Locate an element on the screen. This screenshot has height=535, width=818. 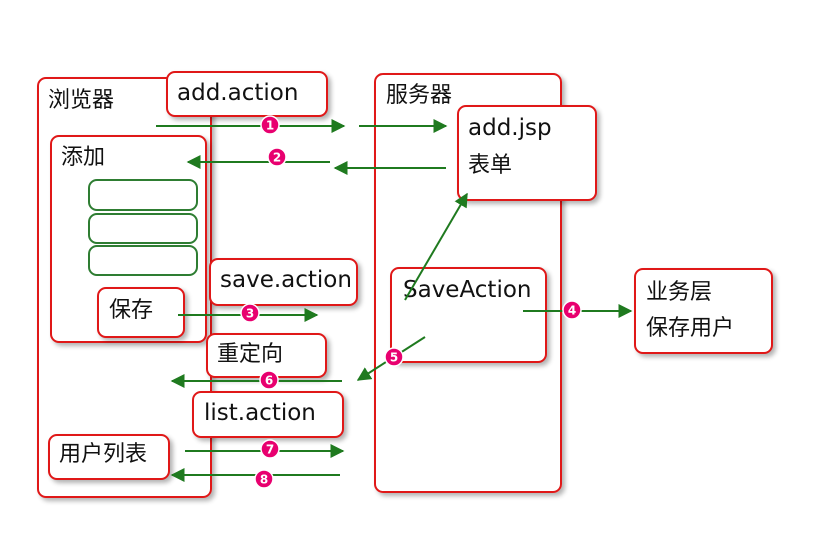
add-action-label: add.action is located at coordinates (238, 93).